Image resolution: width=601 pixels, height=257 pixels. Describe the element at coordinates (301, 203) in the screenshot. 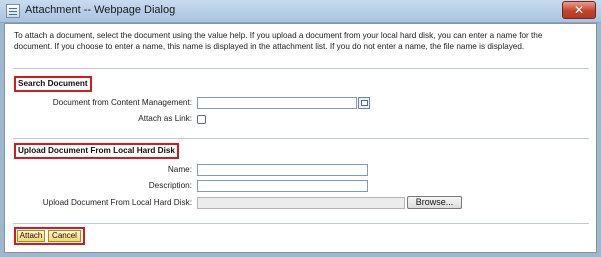

I see `upload-file-path-field` at that location.